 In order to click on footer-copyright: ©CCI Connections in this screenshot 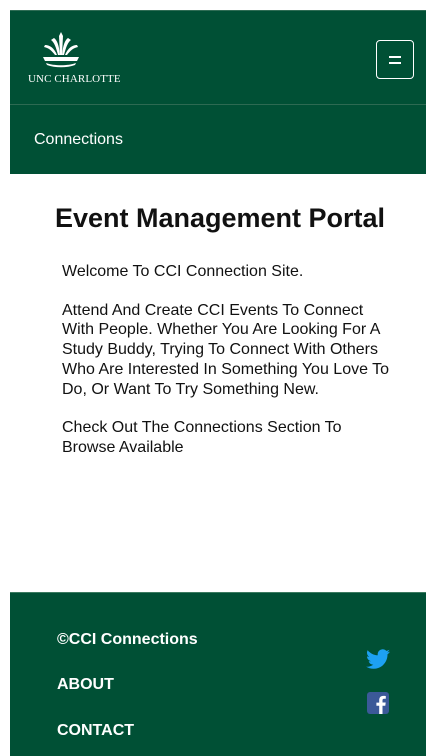, I will do `click(127, 639)`.